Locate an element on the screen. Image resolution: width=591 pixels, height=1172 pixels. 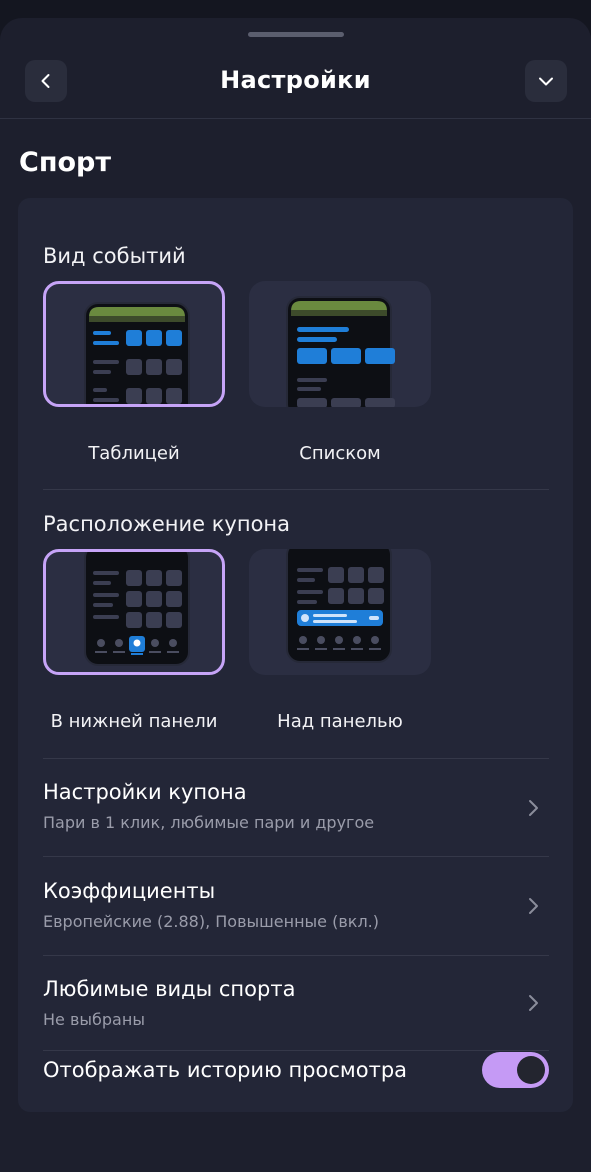
events-view-title: Вид событий is located at coordinates (114, 256).